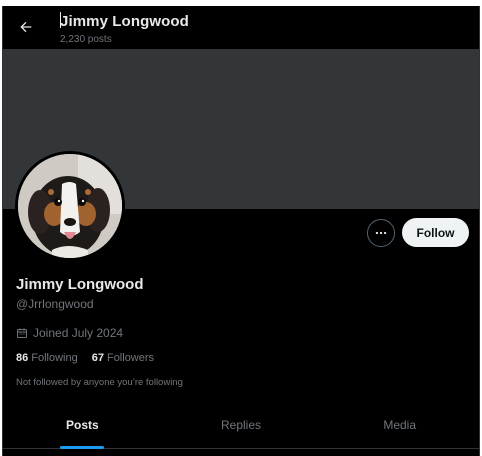  I want to click on more-options-button, so click(381, 233).